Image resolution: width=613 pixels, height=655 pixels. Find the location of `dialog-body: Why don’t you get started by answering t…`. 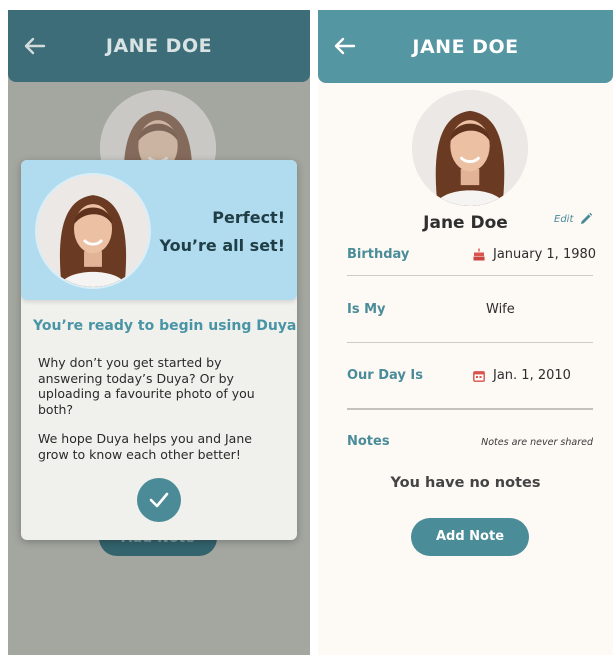

dialog-body: Why don’t you get started by answering t… is located at coordinates (161, 415).